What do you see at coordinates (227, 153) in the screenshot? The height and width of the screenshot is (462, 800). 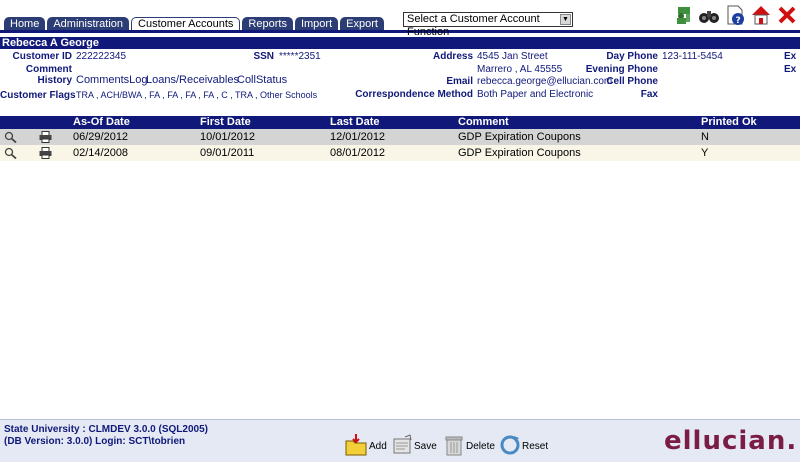 I see `cell-first-date: 09/01/2011` at bounding box center [227, 153].